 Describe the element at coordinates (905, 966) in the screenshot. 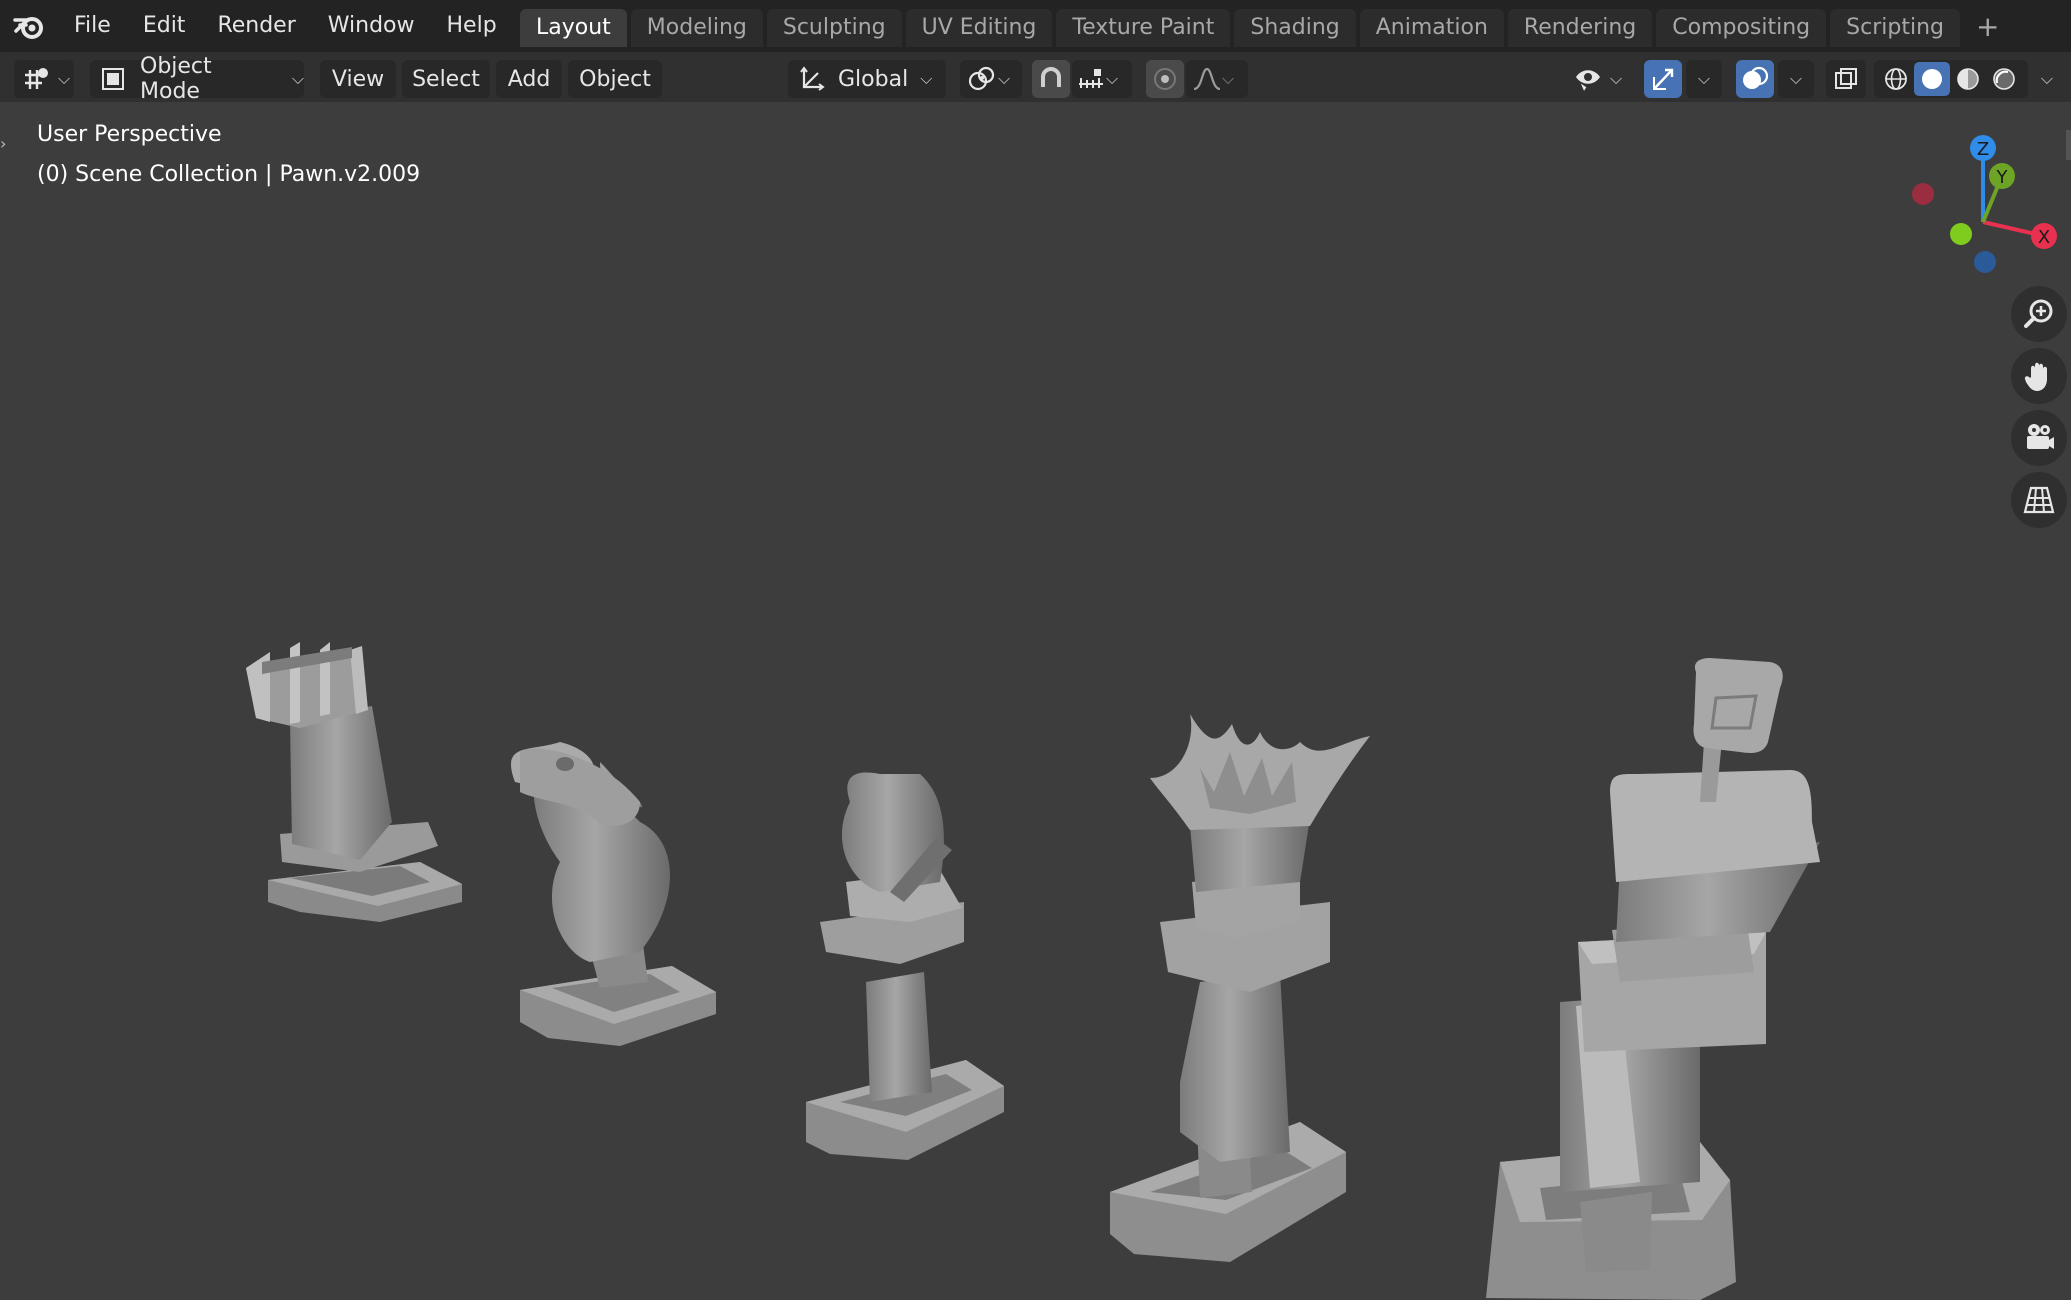

I see `bishop-piece` at that location.